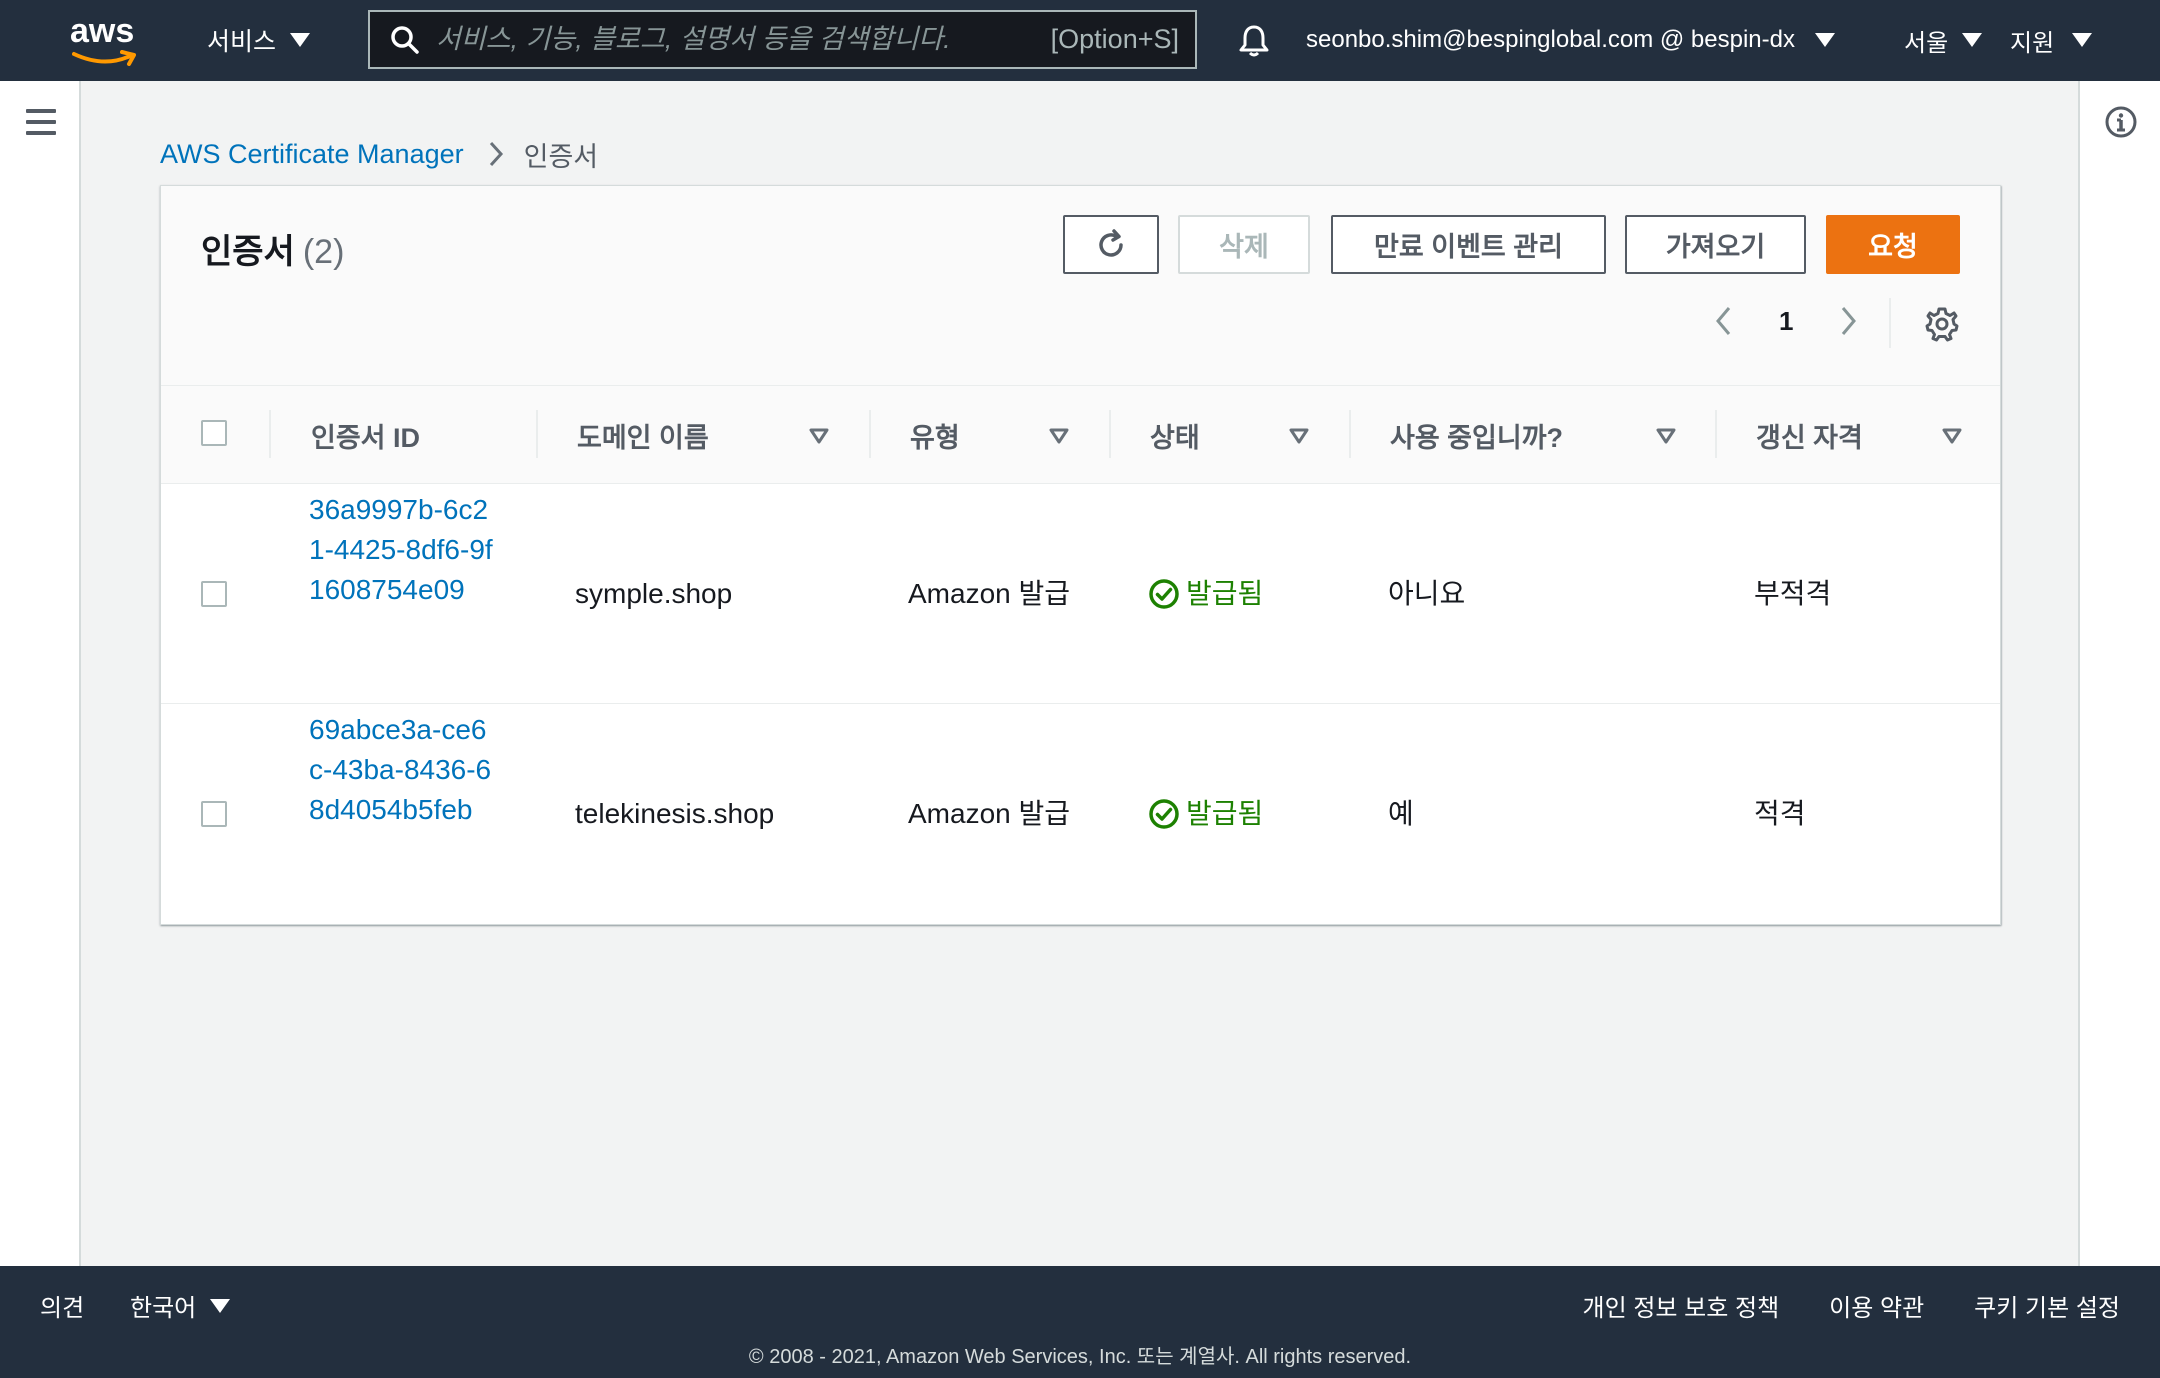  Describe the element at coordinates (1793, 593) in the screenshot. I see `renewal-eligibility-value: 부적격` at that location.